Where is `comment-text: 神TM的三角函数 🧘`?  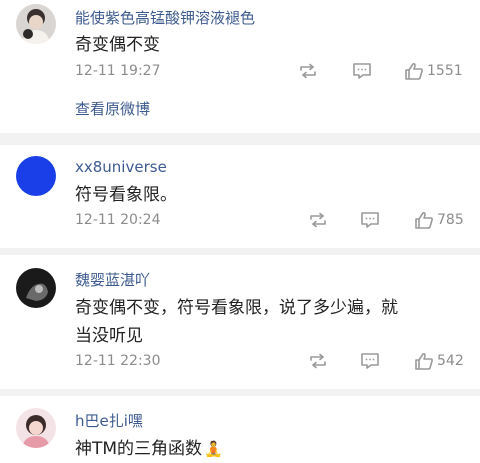
comment-text: 神TM的三角函数 🧘 is located at coordinates (149, 446).